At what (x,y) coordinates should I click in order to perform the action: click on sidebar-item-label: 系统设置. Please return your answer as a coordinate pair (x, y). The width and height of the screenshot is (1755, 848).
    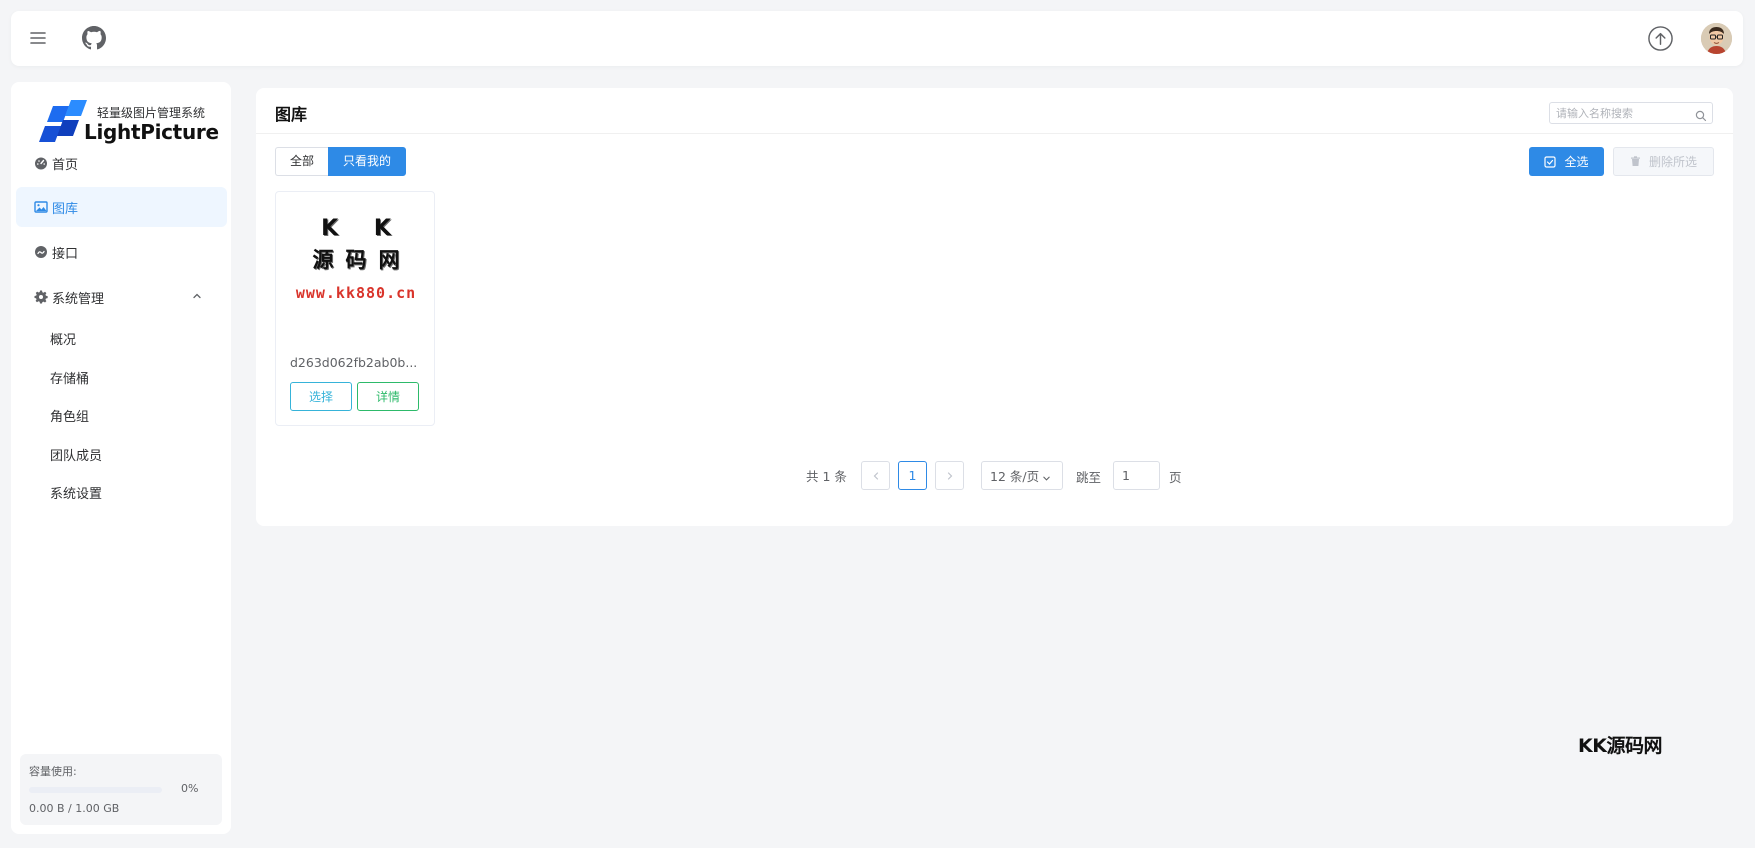
    Looking at the image, I should click on (76, 494).